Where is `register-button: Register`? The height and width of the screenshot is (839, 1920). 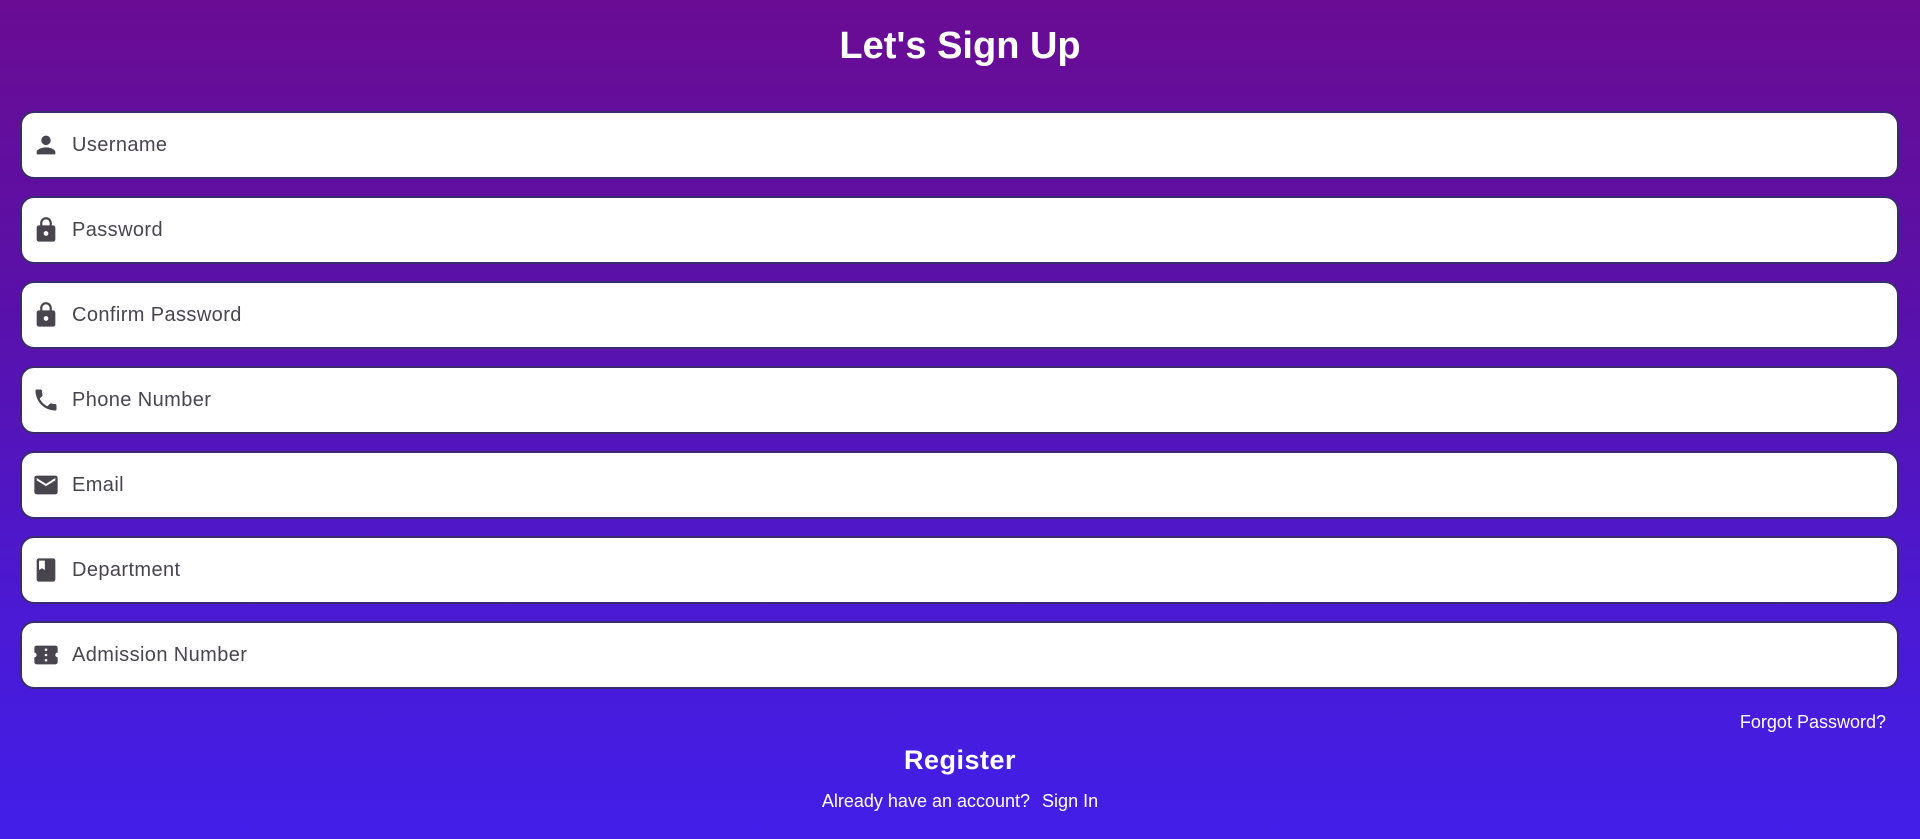
register-button: Register is located at coordinates (960, 760).